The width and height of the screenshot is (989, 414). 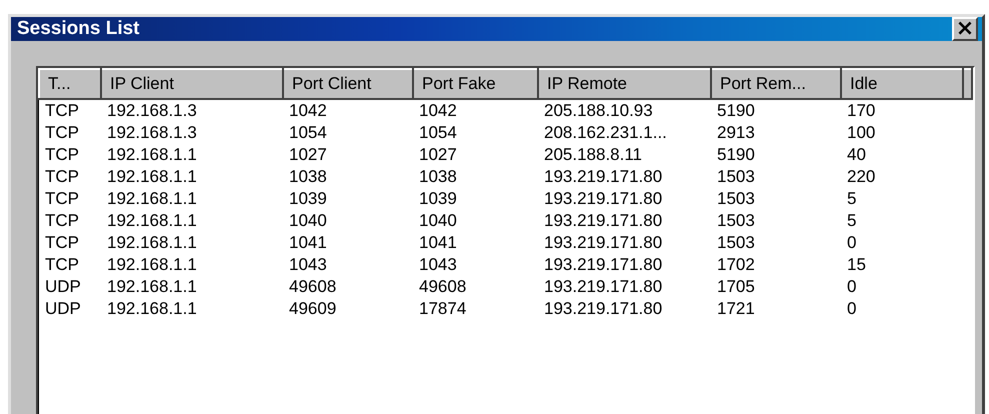 What do you see at coordinates (965, 29) in the screenshot?
I see `close-button: ×` at bounding box center [965, 29].